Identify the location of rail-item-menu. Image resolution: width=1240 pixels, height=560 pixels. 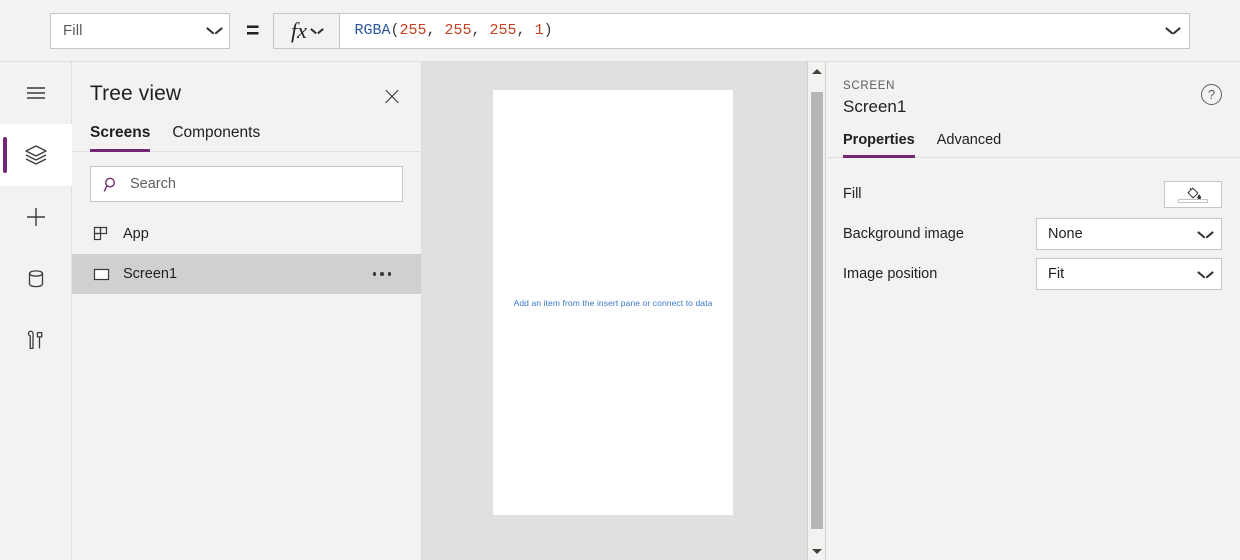
(36, 93).